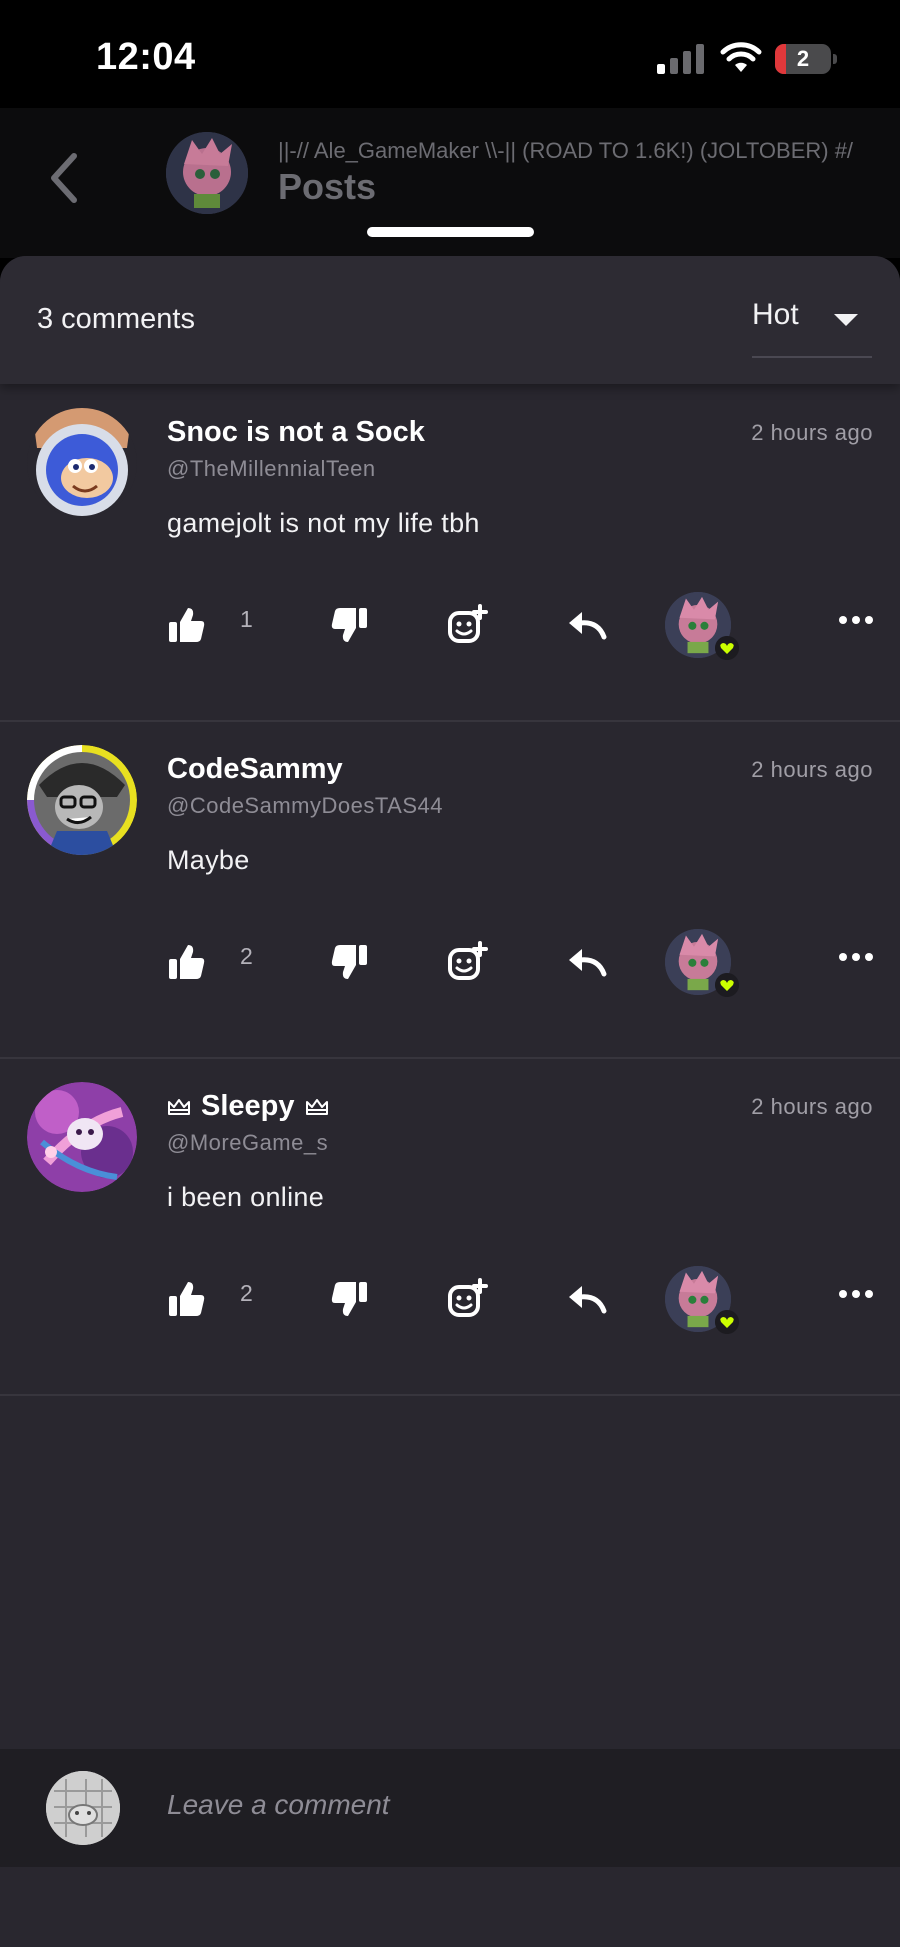 This screenshot has width=900, height=1947. I want to click on sheet-grabber, so click(450, 232).